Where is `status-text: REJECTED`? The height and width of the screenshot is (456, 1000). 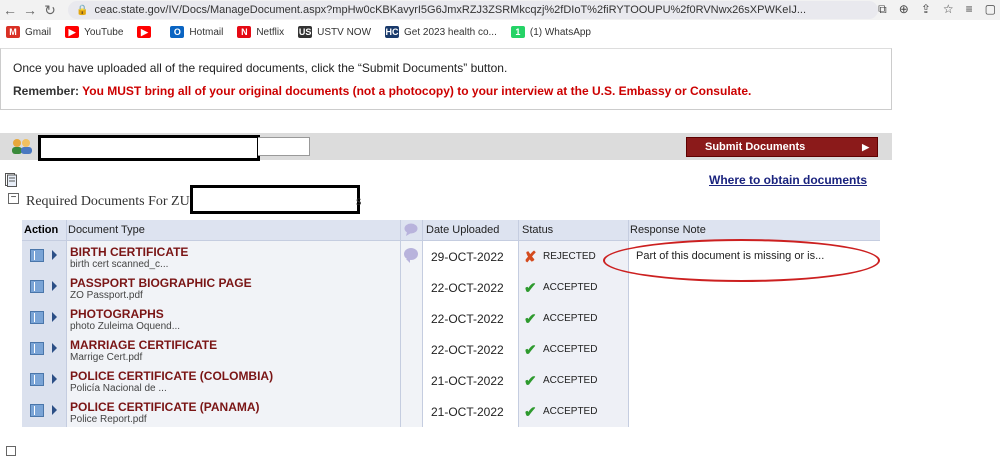 status-text: REJECTED is located at coordinates (569, 256).